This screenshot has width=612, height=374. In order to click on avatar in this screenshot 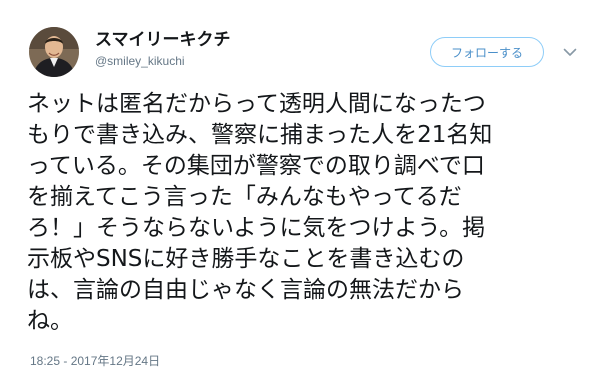, I will do `click(54, 52)`.